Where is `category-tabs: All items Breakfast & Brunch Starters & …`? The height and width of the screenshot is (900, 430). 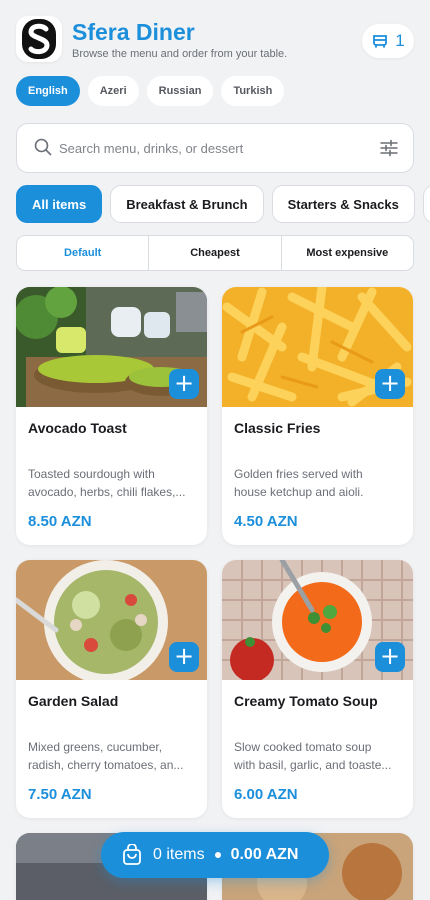 category-tabs: All items Breakfast & Brunch Starters & … is located at coordinates (223, 204).